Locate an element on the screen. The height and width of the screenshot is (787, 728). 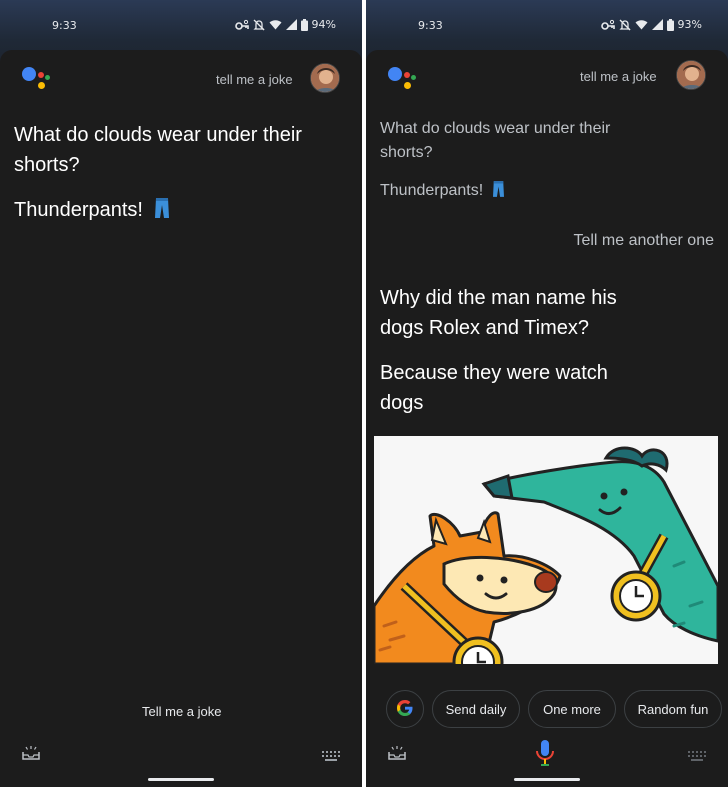
joke-answer: Thunderpants! is located at coordinates (91, 211).